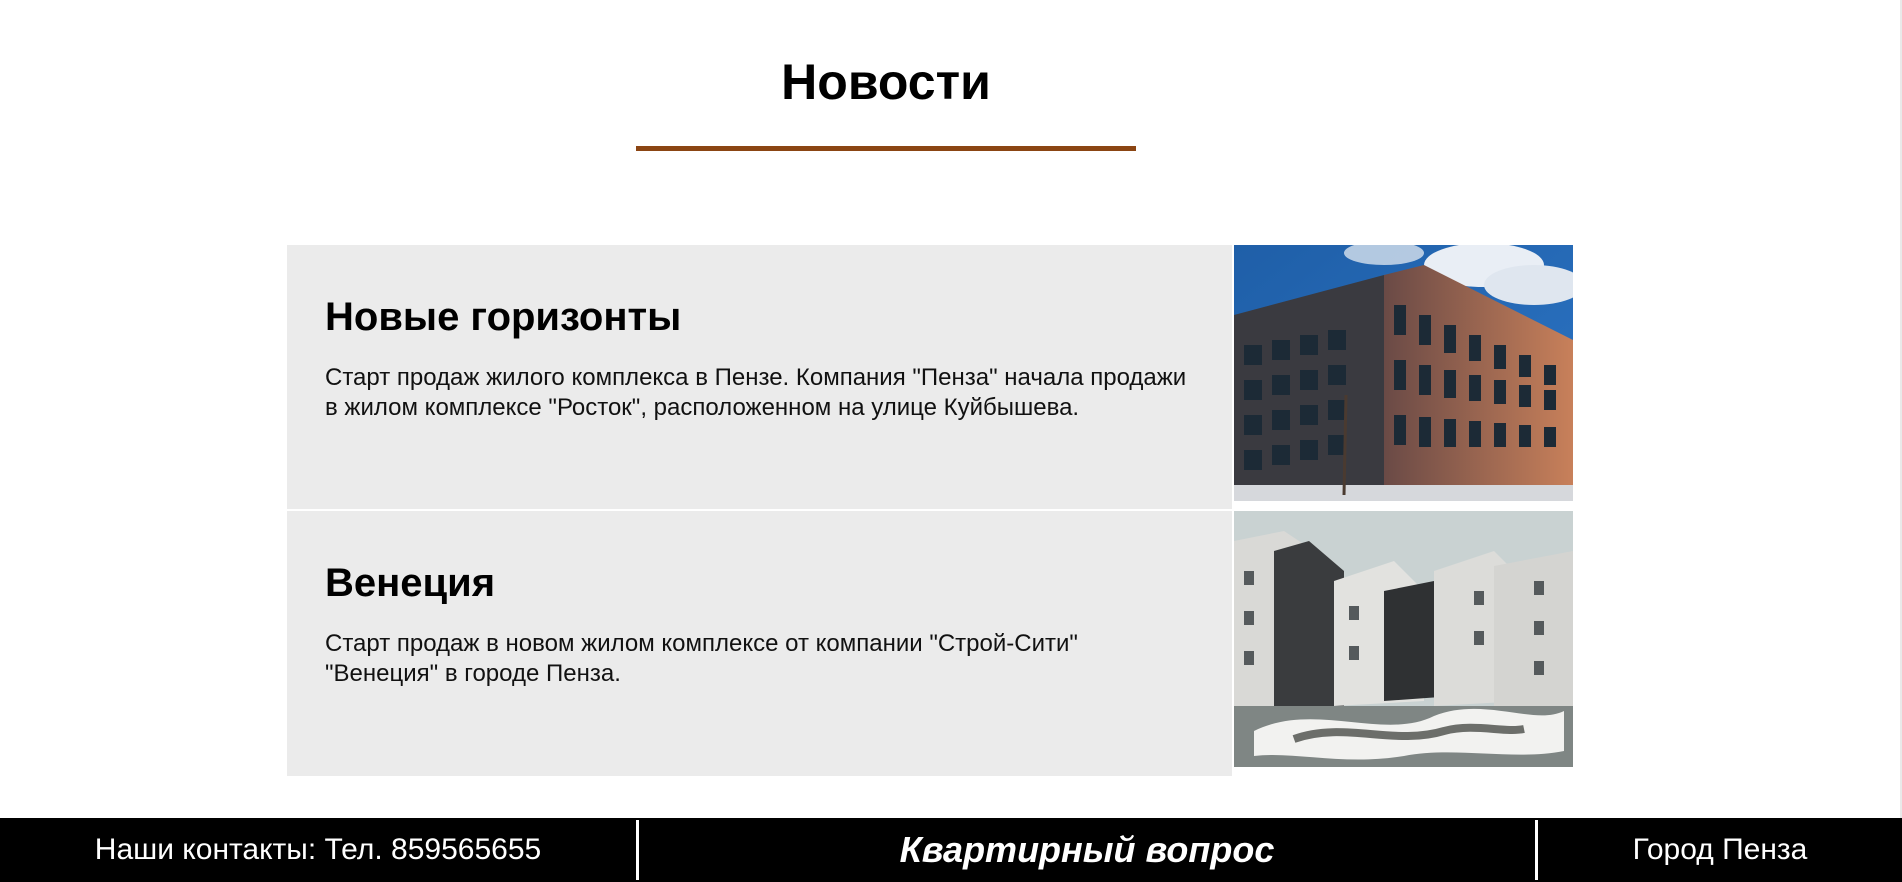 The height and width of the screenshot is (882, 1902). Describe the element at coordinates (759, 317) in the screenshot. I see `news-heading: Новые горизонты` at that location.